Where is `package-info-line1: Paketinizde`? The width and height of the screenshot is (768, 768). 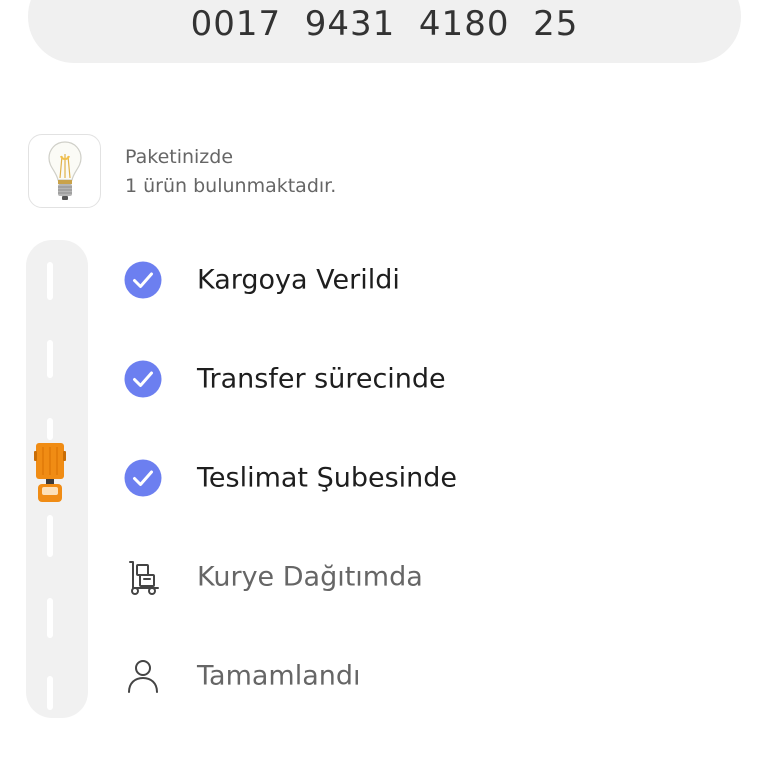 package-info-line1: Paketinizde is located at coordinates (179, 157).